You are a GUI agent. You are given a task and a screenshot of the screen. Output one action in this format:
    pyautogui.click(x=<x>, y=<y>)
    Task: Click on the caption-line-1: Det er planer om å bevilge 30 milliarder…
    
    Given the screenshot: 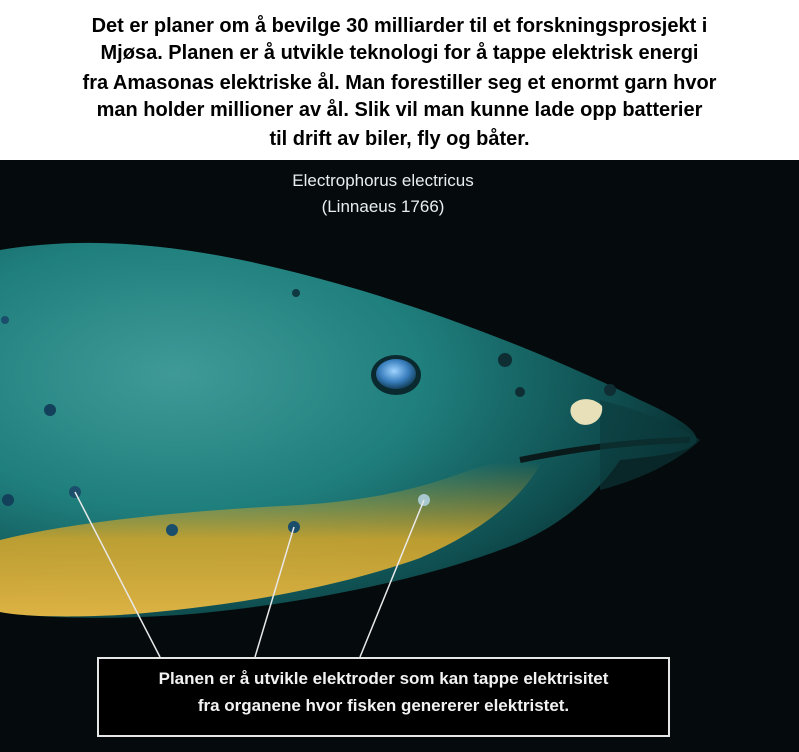 What is the action you would take?
    pyautogui.click(x=399, y=26)
    